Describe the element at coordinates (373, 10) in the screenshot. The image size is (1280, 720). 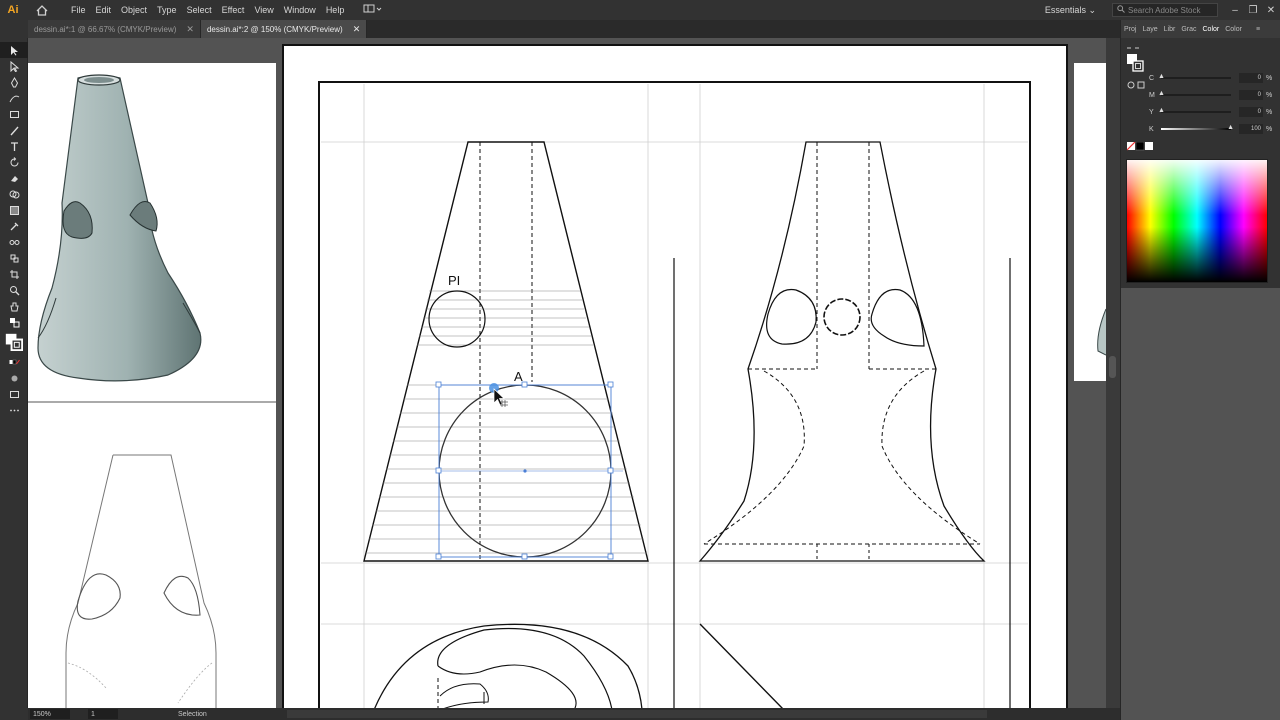
I see `arrange-documents-icon` at that location.